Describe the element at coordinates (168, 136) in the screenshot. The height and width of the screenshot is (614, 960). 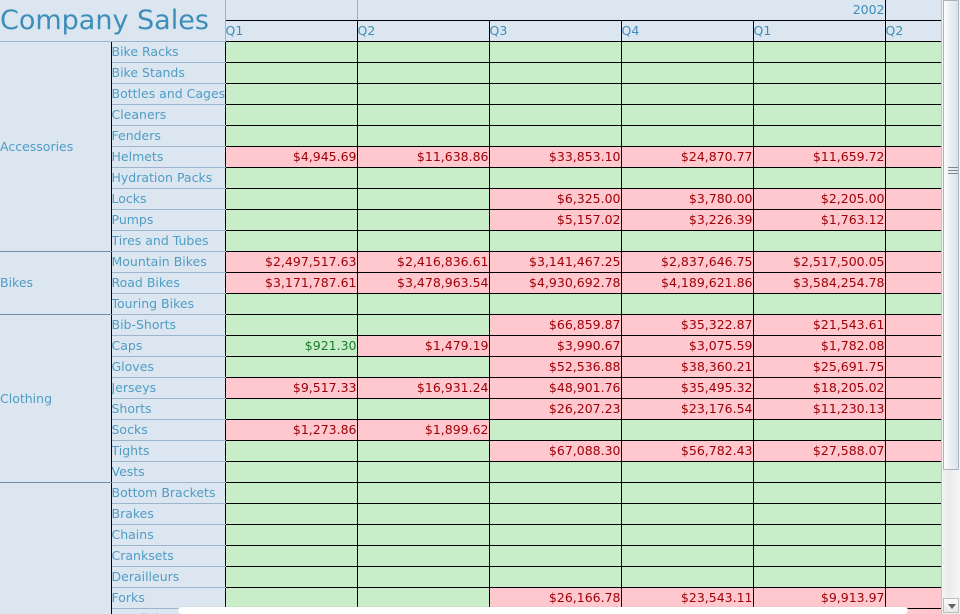
I see `row-item-label: Fenders` at that location.